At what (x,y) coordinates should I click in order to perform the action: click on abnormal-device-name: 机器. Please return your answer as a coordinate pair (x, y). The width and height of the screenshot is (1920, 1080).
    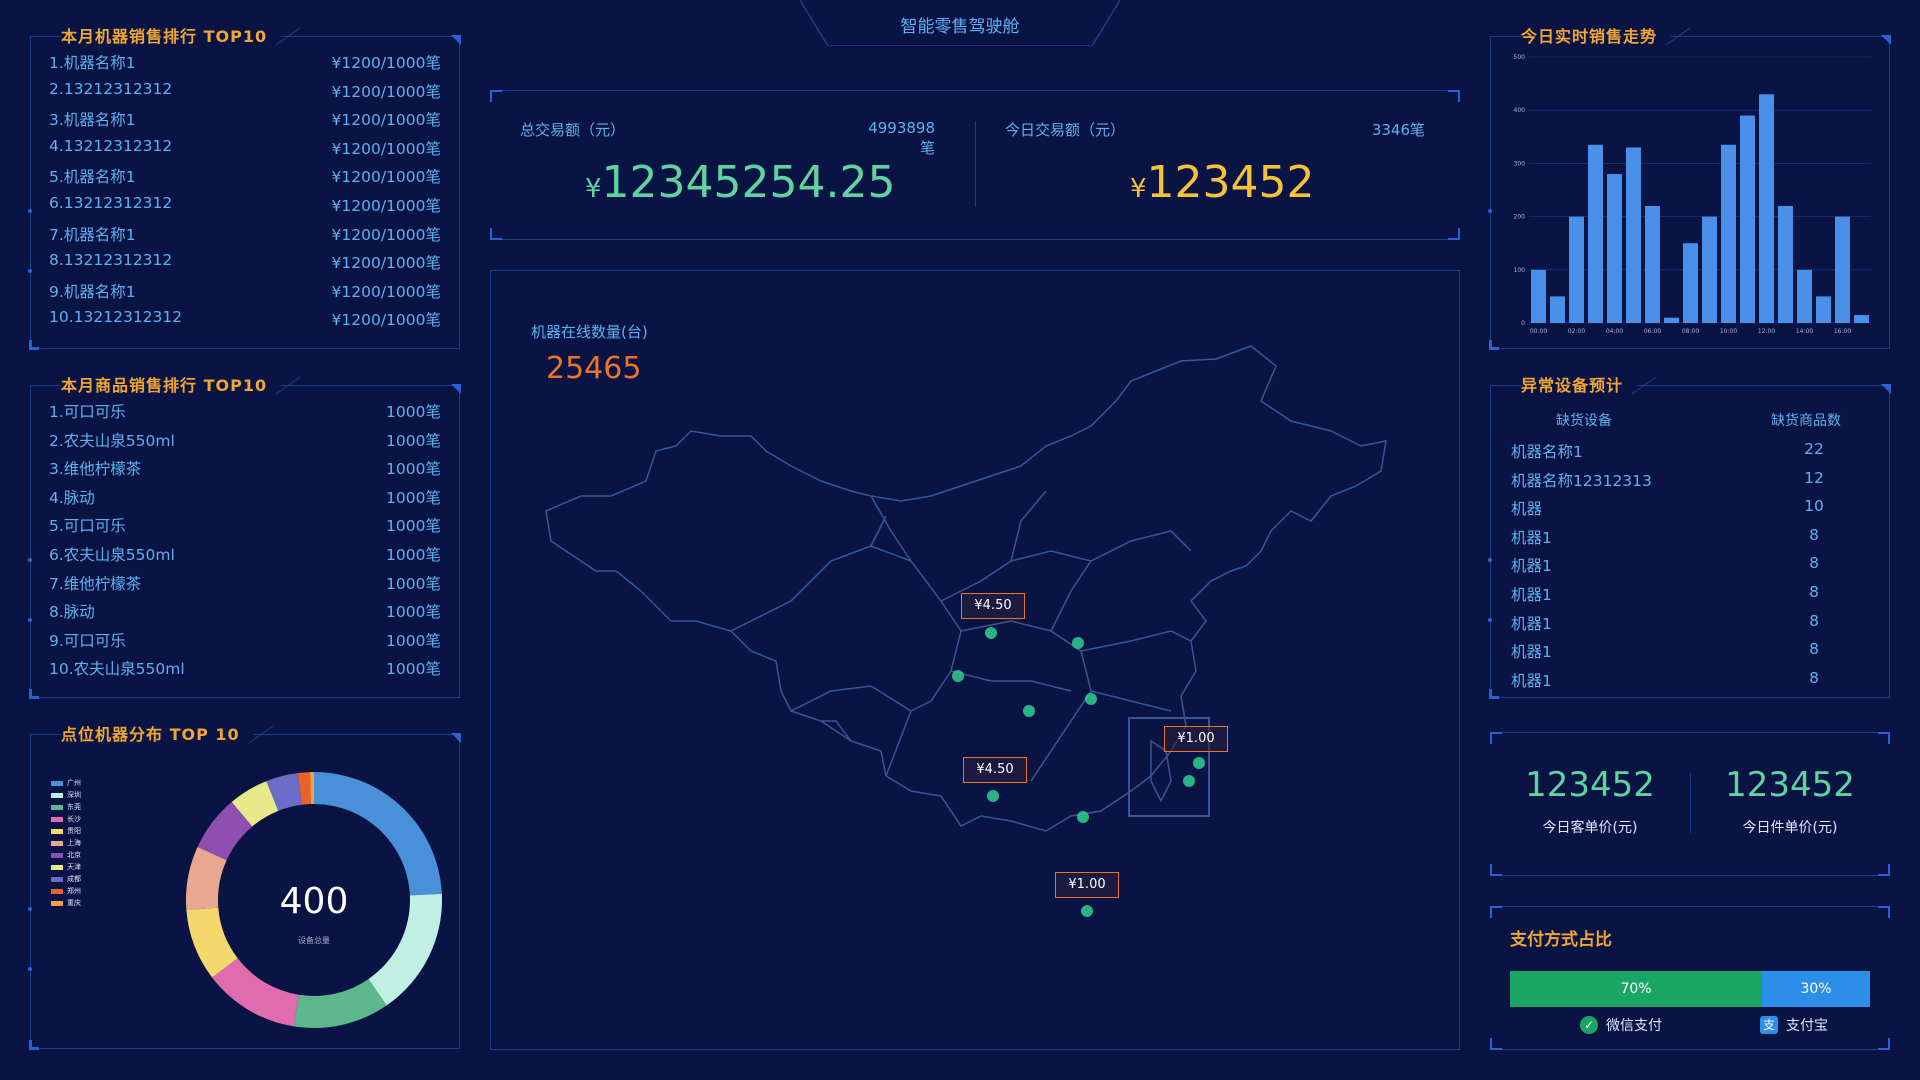
    Looking at the image, I should click on (1527, 509).